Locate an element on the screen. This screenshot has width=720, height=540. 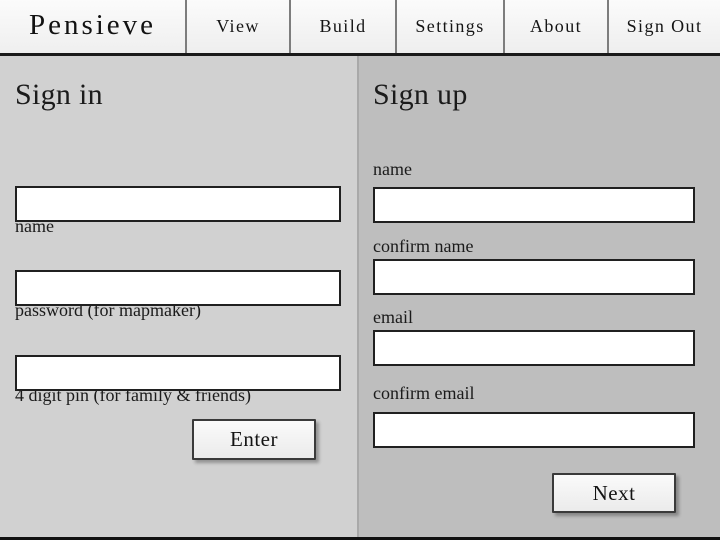
sign-up-email-label: email is located at coordinates (393, 317).